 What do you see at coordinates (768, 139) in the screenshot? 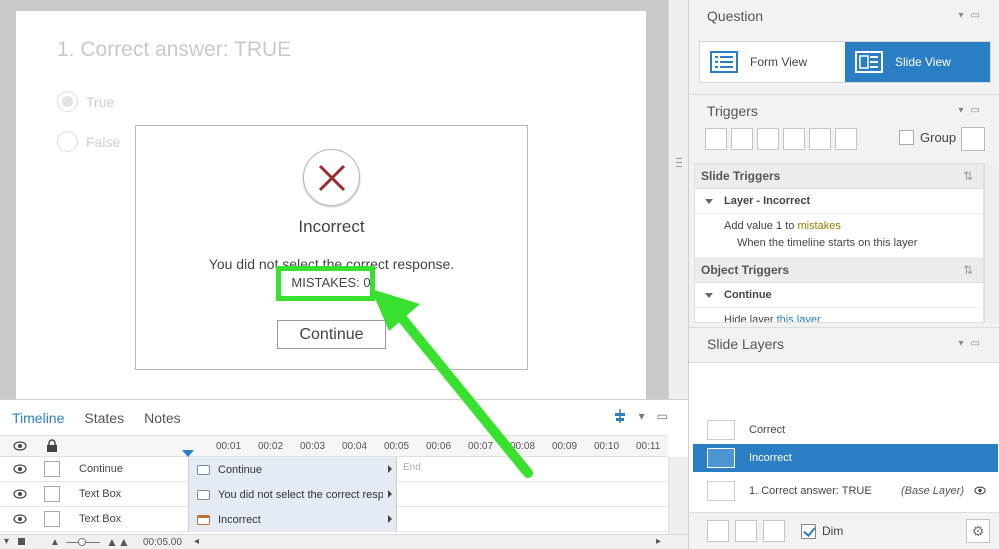
I see `copy-trigger-icon` at bounding box center [768, 139].